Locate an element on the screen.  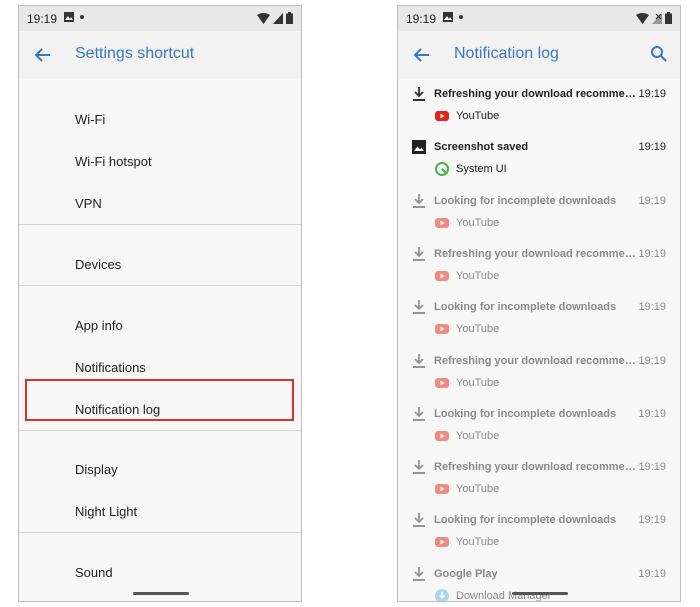
setting-item-label: Night Light is located at coordinates (106, 511).